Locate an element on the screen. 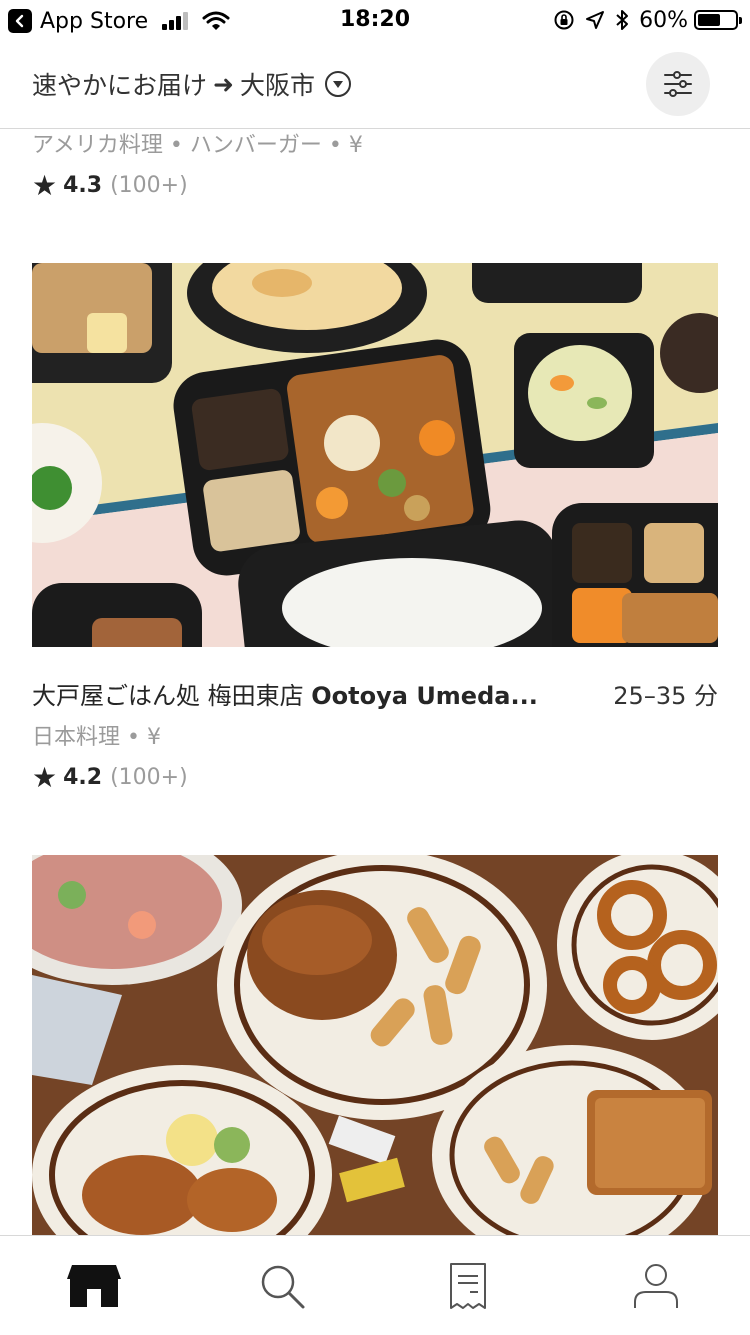 The image size is (750, 1335). bluetooth-icon is located at coordinates (622, 20).